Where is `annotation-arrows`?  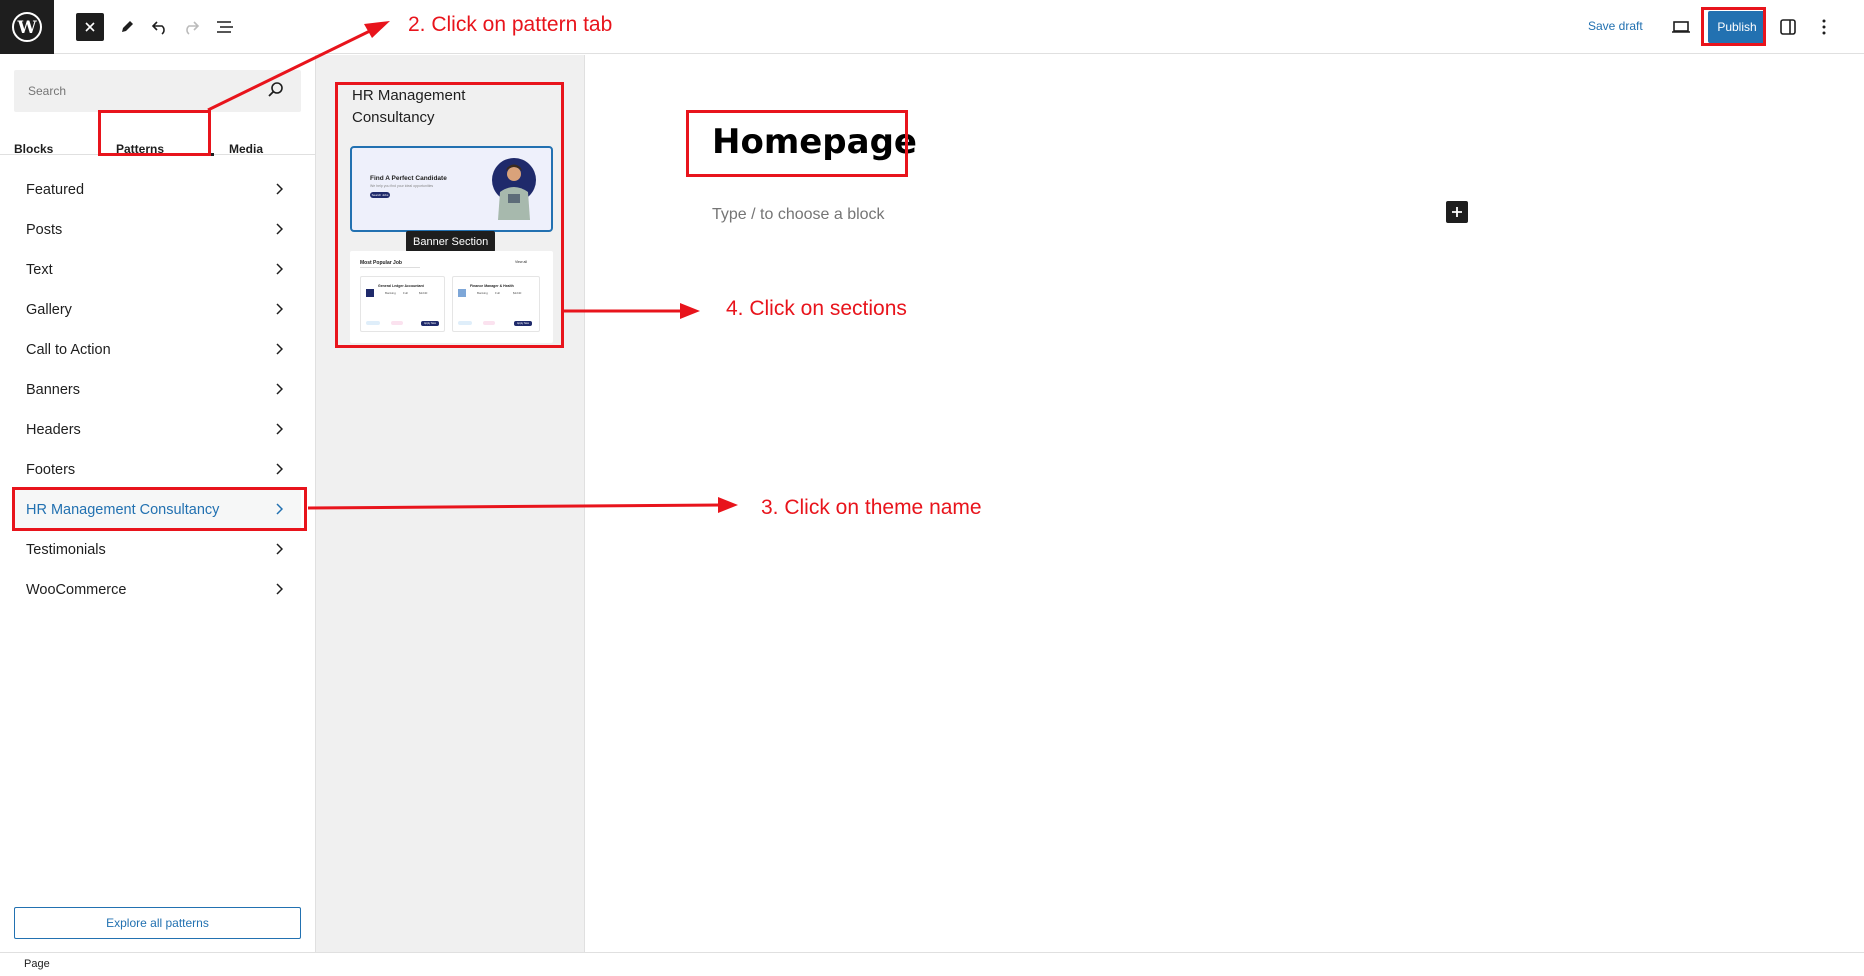
annotation-arrows is located at coordinates (472, 267).